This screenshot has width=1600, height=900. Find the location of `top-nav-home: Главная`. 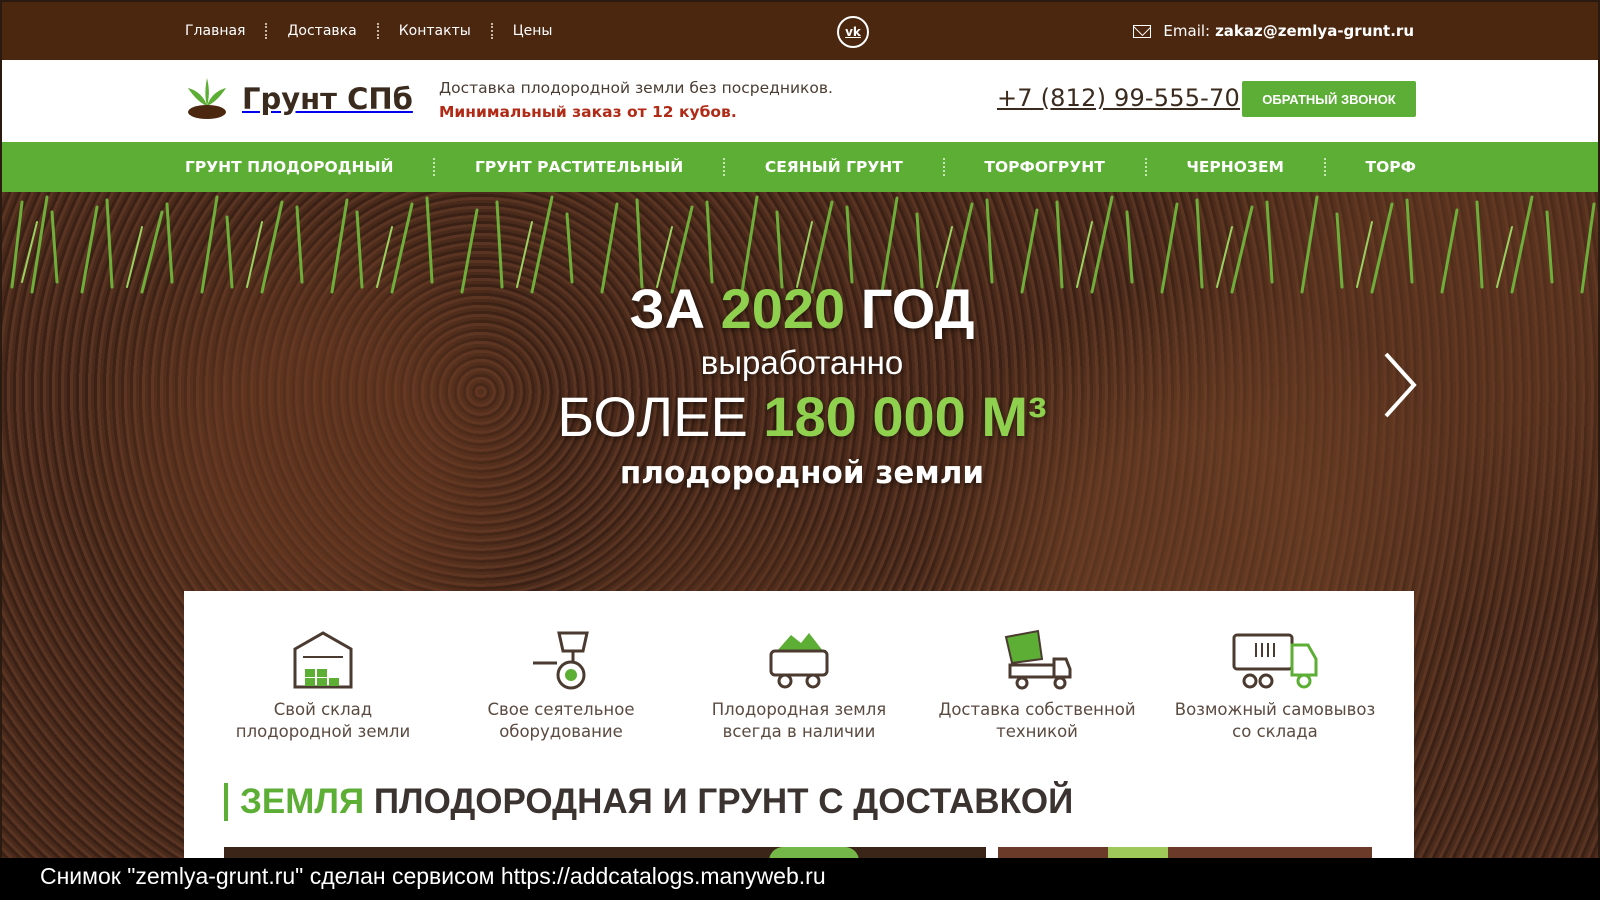

top-nav-home: Главная is located at coordinates (215, 31).